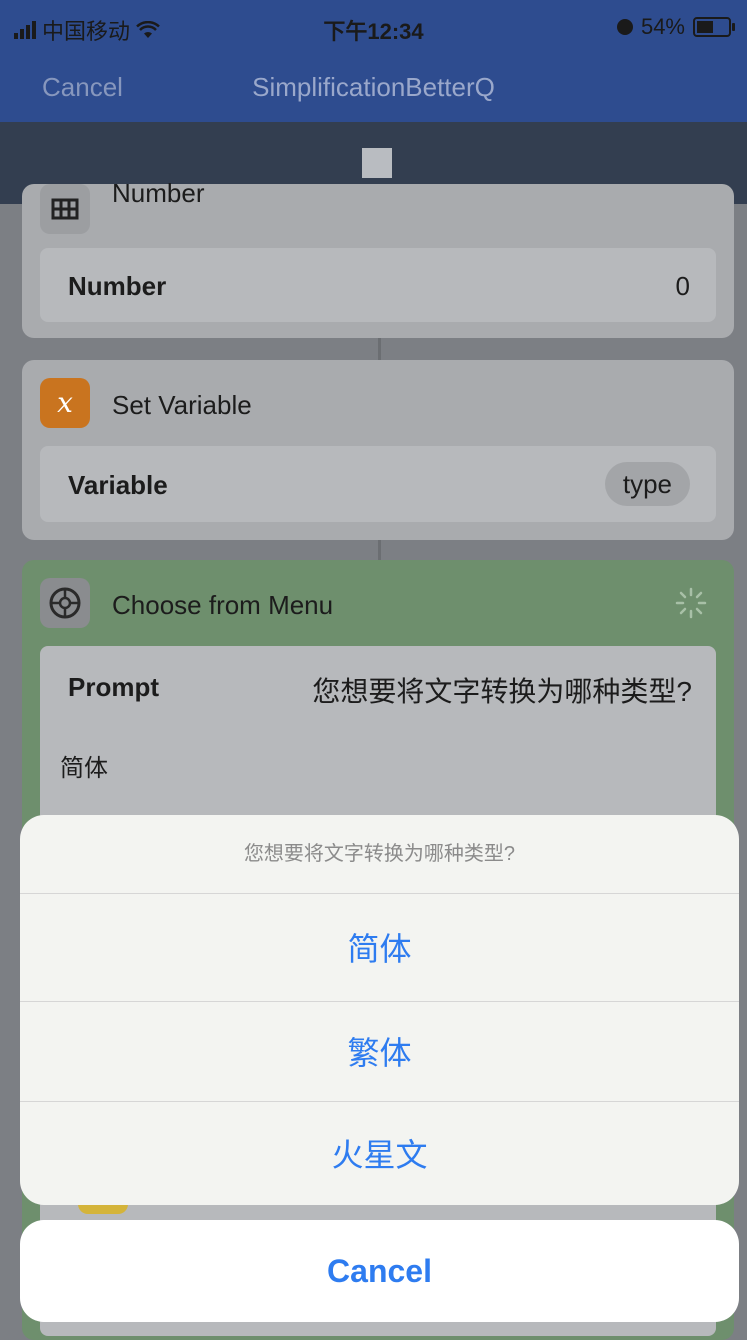 Image resolution: width=747 pixels, height=1340 pixels. Describe the element at coordinates (373, 28) in the screenshot. I see `status-bar: 中国移动 下午12:34 54%` at that location.